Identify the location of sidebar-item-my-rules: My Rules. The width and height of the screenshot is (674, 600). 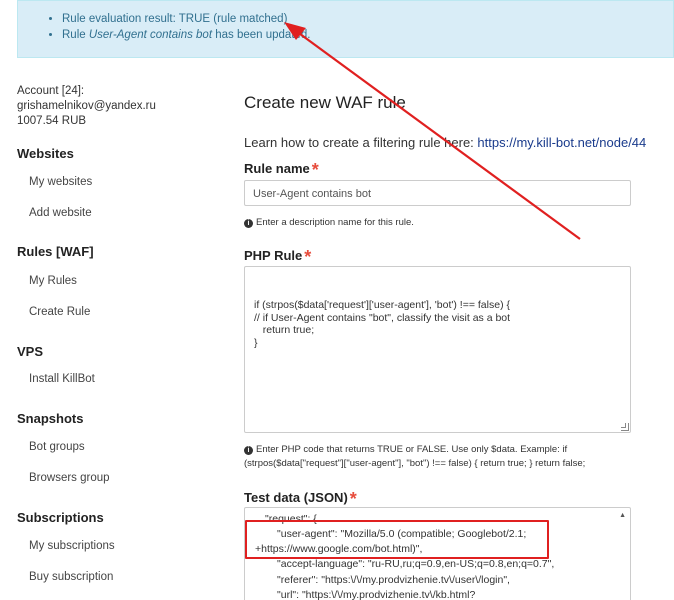
(53, 281).